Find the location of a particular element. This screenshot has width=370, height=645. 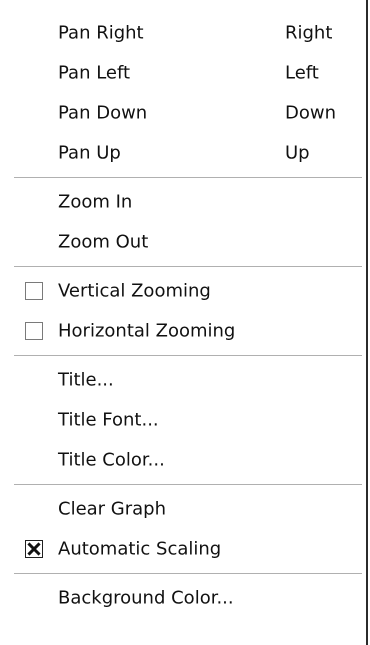

check-x-icon is located at coordinates (34, 549).